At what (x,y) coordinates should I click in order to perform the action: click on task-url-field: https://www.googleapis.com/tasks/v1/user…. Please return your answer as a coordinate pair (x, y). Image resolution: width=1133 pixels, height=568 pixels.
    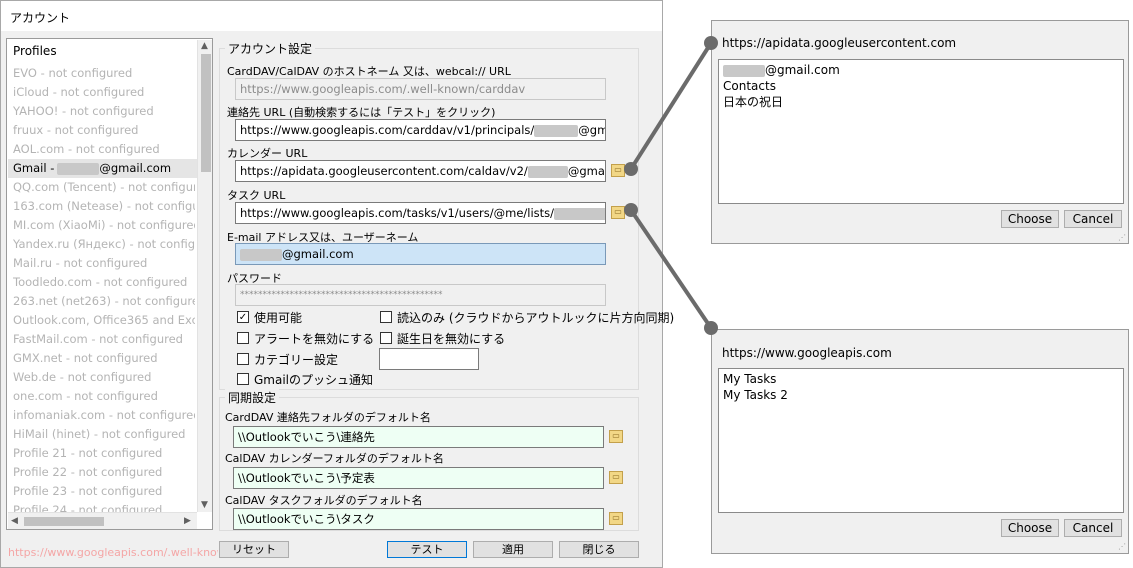
    Looking at the image, I should click on (420, 213).